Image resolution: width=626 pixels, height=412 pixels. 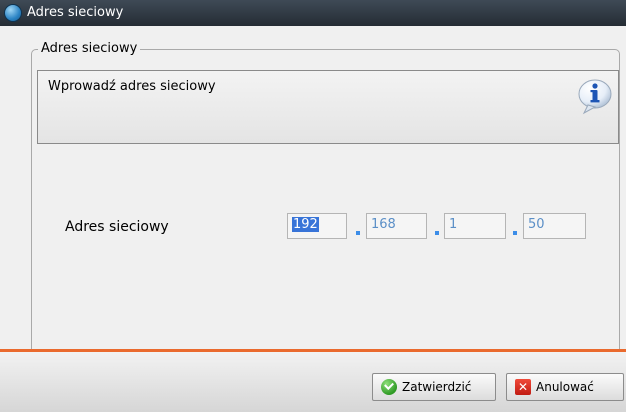 I want to click on ip-octet-1-value: 192, so click(x=305, y=224).